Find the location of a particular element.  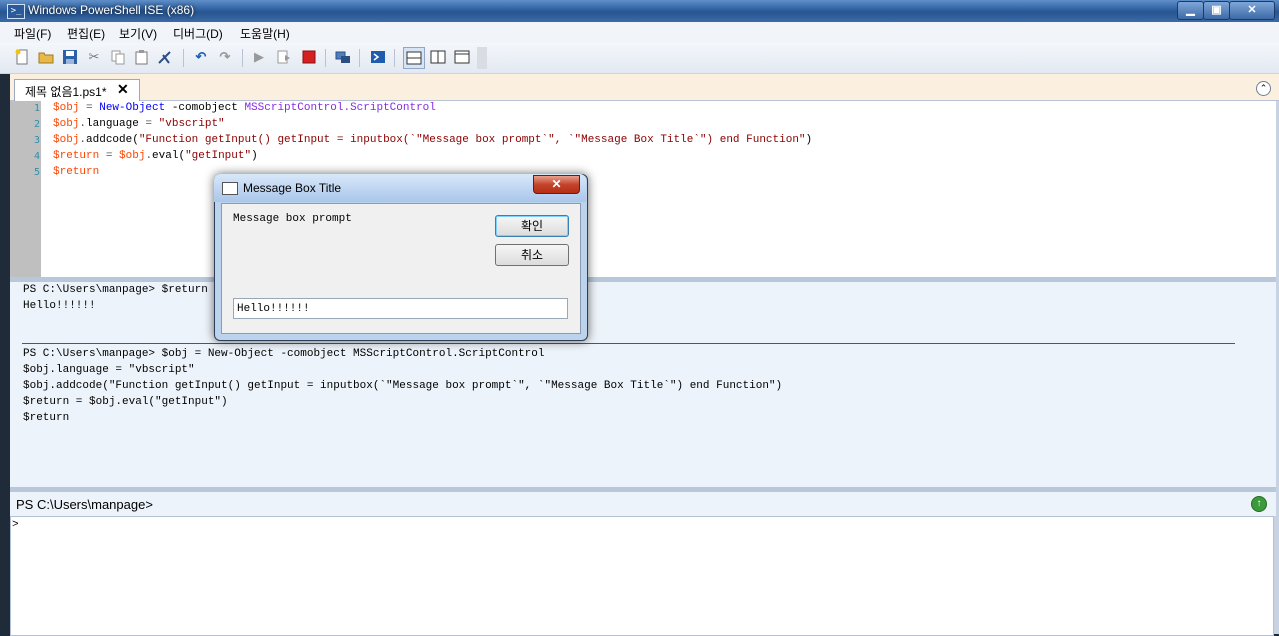

powershell-app-icon: >_ is located at coordinates (16, 11).